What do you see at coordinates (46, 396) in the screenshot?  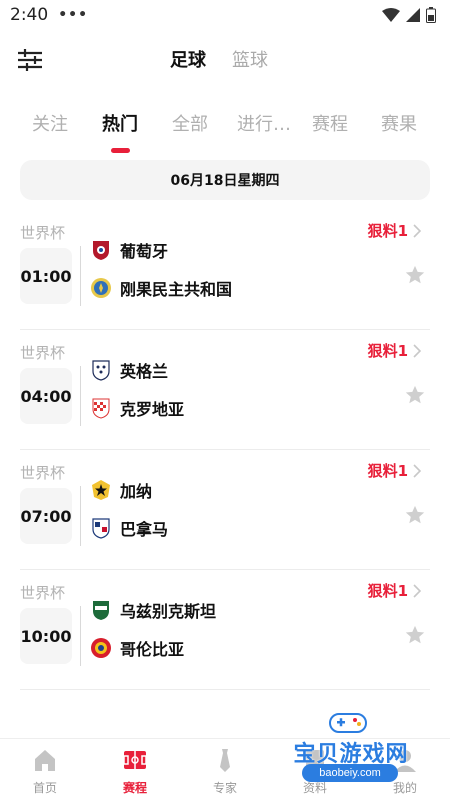 I see `match-time: 04:00` at bounding box center [46, 396].